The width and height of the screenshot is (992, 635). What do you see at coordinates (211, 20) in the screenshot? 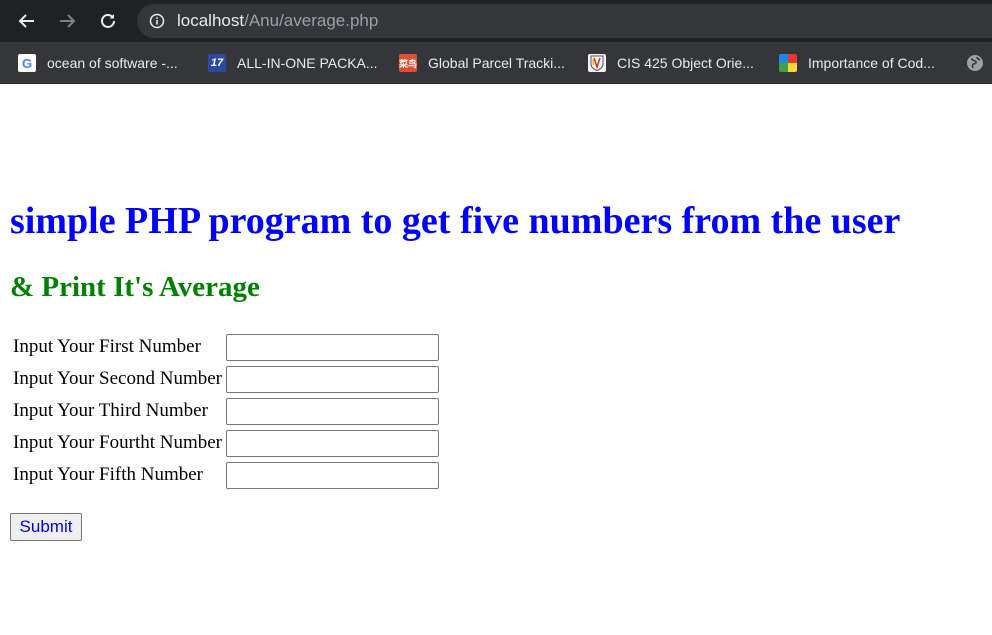
I see `url-host: localhost` at bounding box center [211, 20].